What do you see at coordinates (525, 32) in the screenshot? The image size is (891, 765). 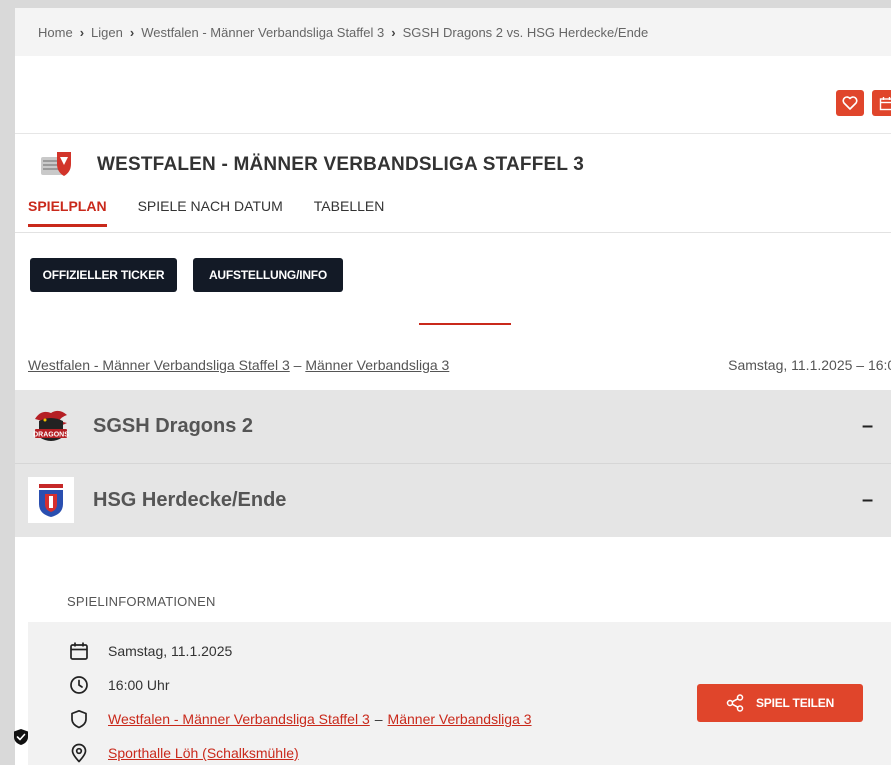 I see `breadcrumb-current: SGSH Dragons 2 vs. HSG Herdecke/Ende` at bounding box center [525, 32].